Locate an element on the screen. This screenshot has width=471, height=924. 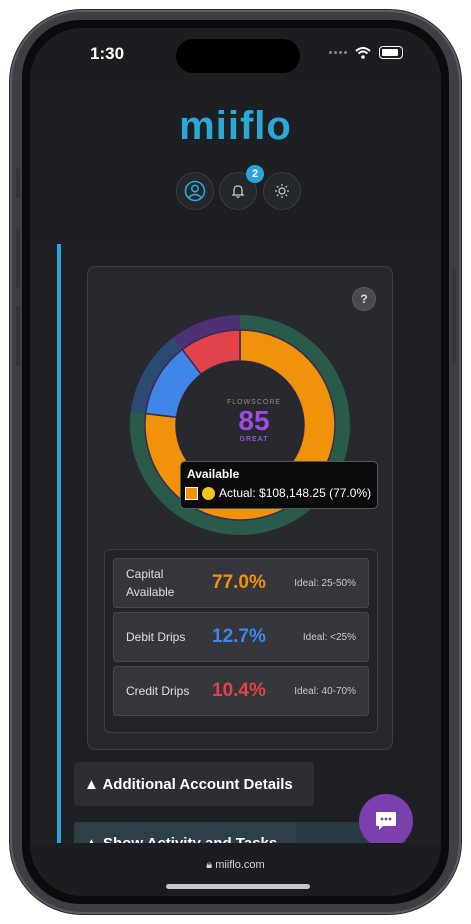
profile-button is located at coordinates (195, 191).